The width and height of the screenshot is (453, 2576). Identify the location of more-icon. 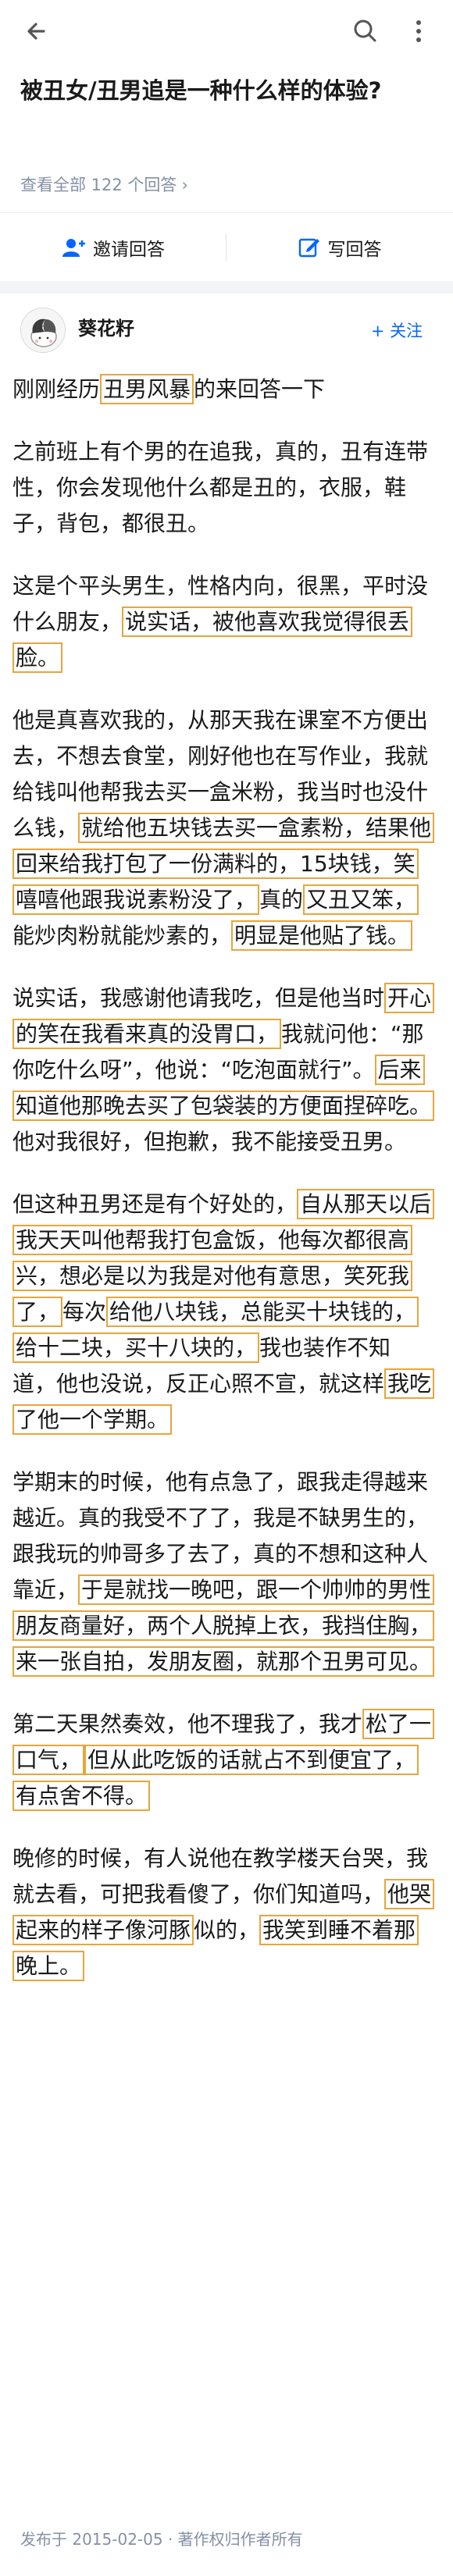
(418, 31).